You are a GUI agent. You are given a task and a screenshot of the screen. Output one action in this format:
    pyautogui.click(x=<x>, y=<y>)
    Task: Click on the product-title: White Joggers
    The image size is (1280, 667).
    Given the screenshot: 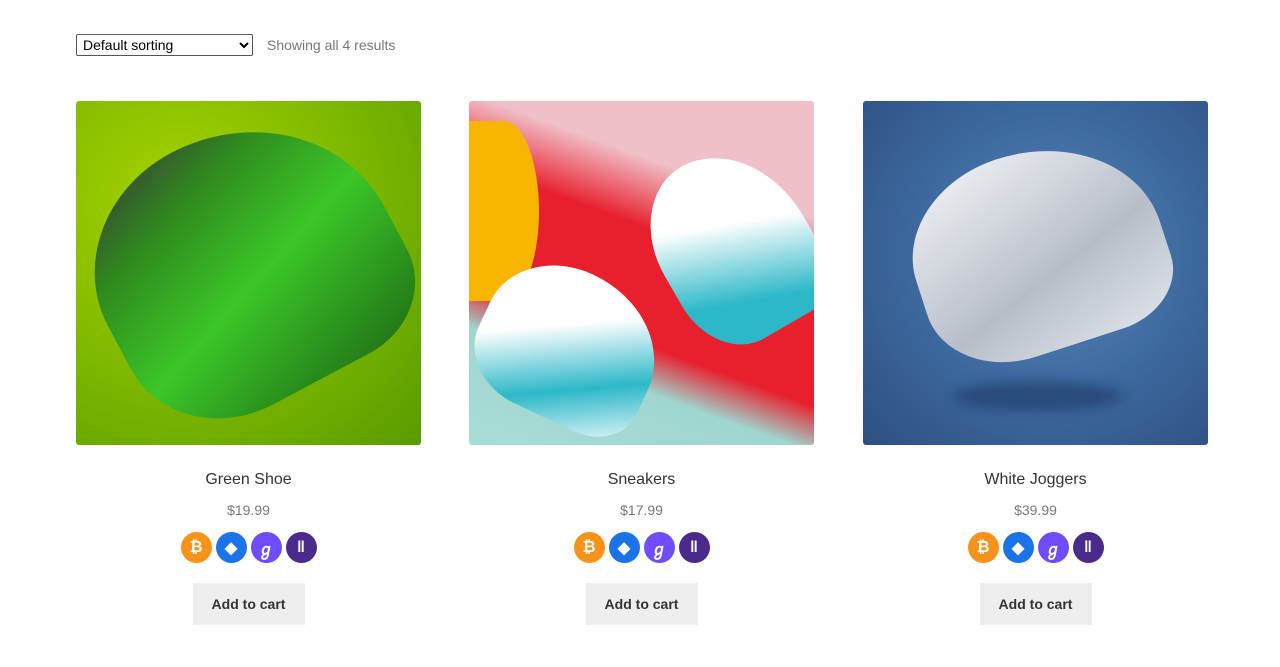 What is the action you would take?
    pyautogui.click(x=1035, y=480)
    